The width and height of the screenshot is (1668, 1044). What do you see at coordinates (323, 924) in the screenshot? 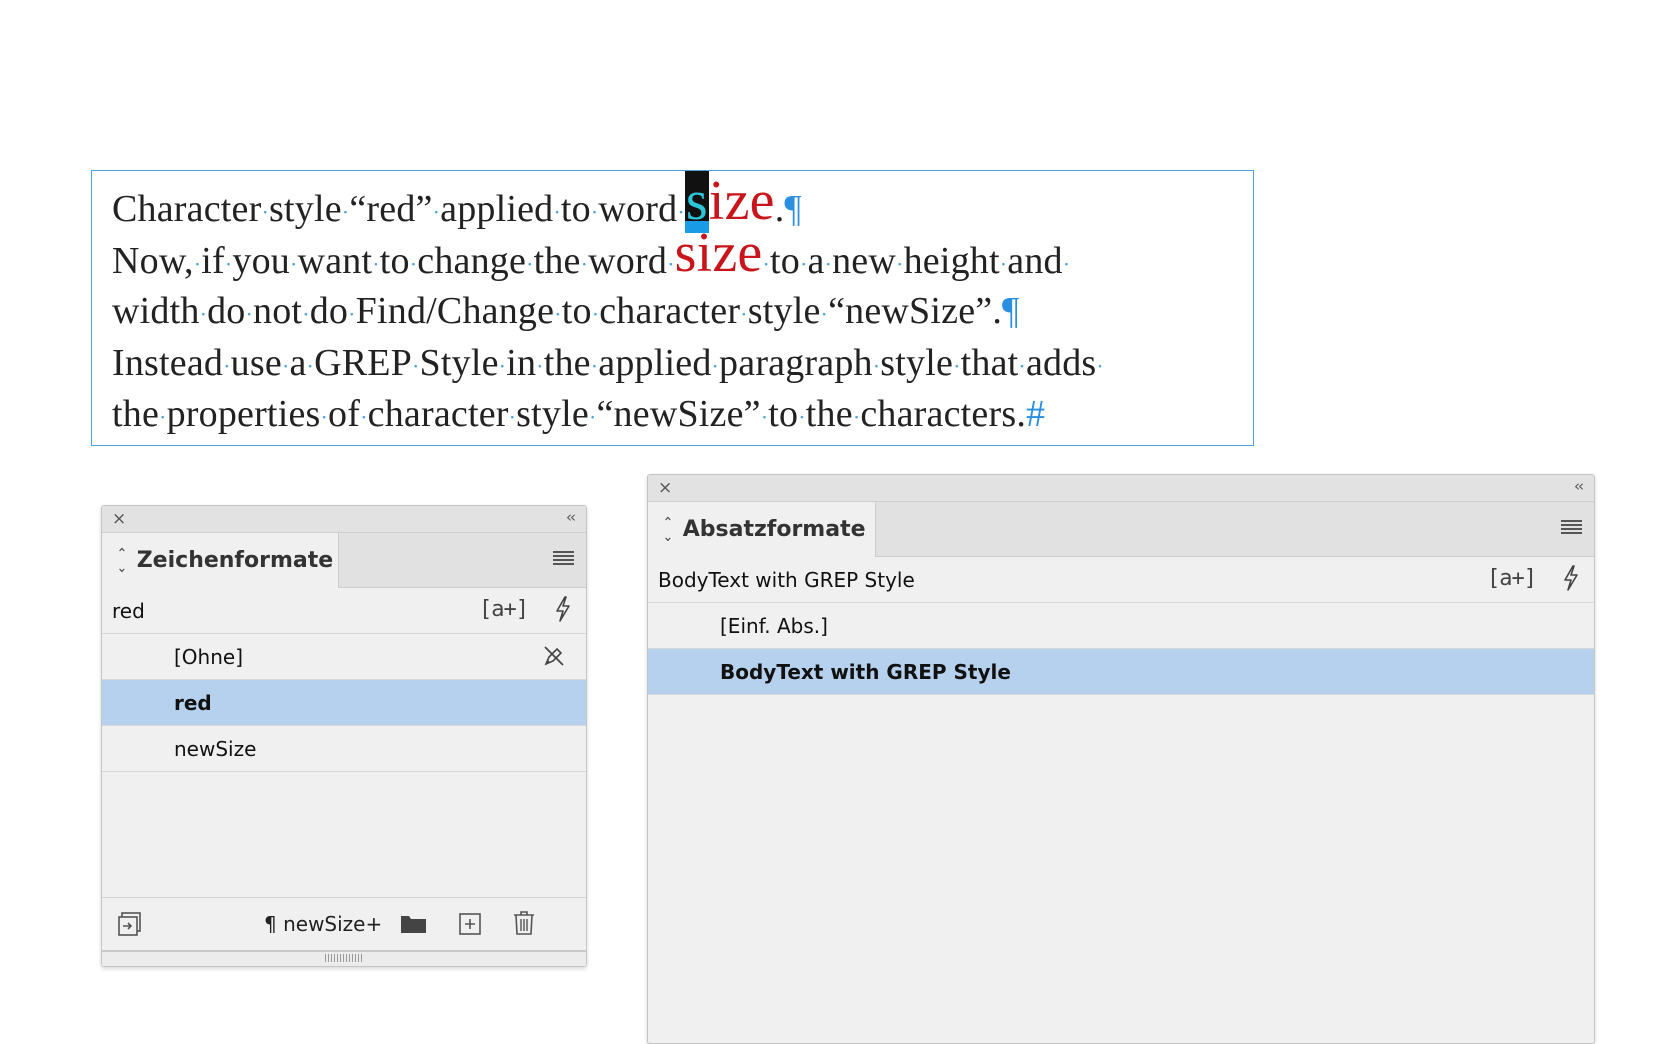
I see `style-override-label: ¶ newSize+` at bounding box center [323, 924].